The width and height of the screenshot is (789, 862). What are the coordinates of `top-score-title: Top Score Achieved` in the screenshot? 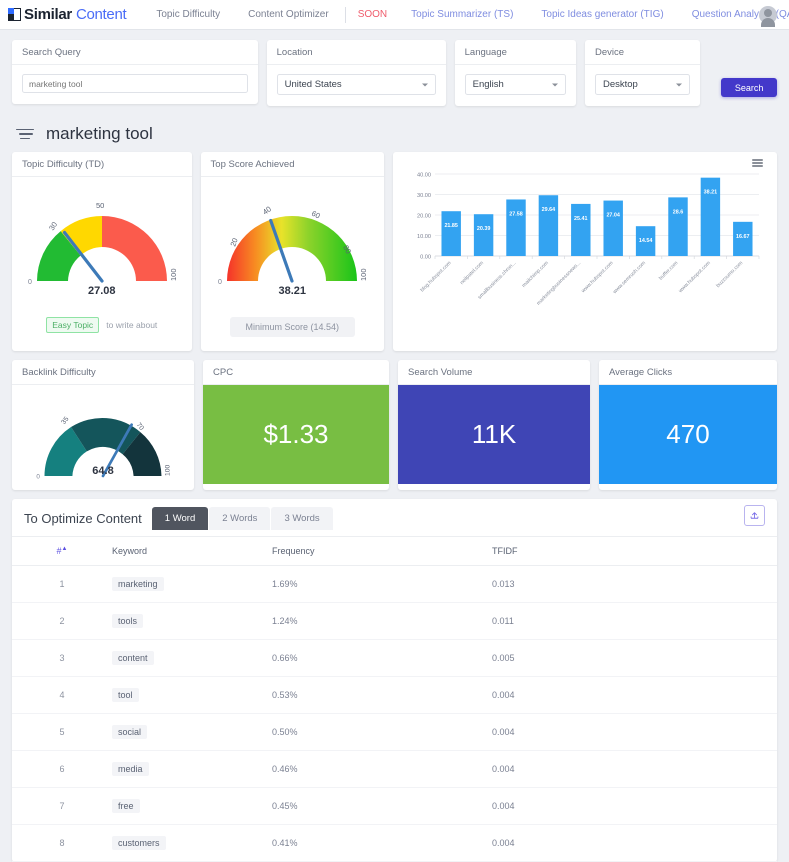 It's located at (292, 164).